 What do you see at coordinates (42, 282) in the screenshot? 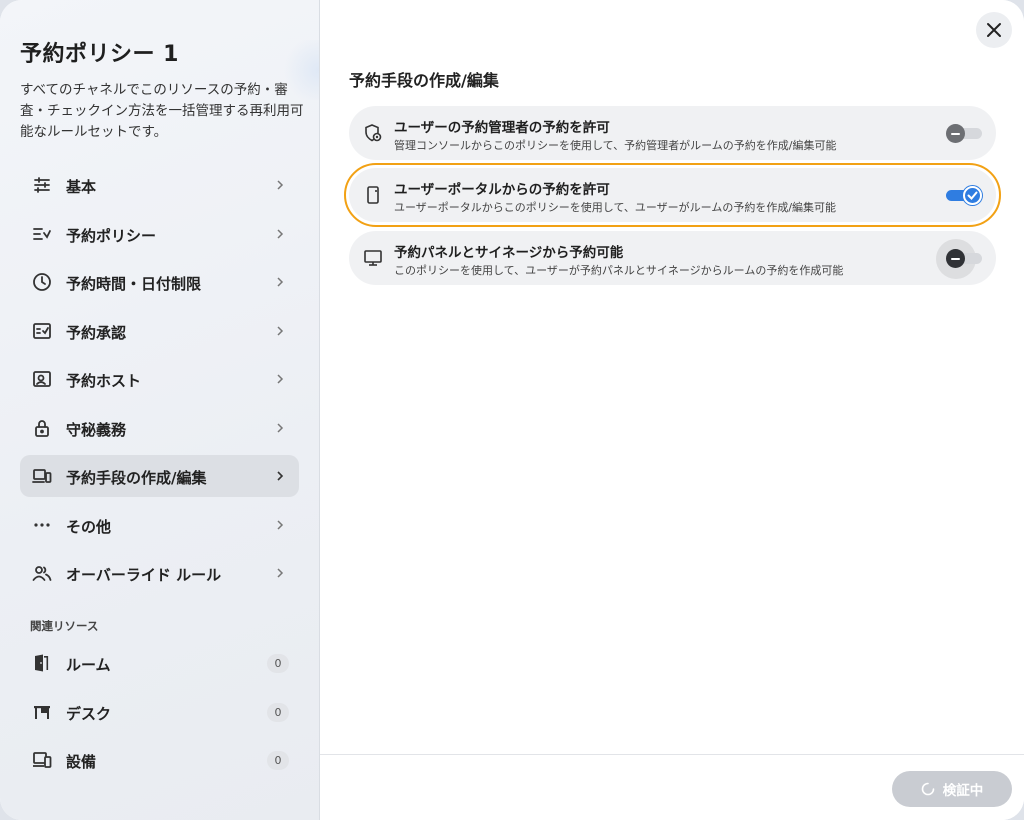
I see `clock-icon` at bounding box center [42, 282].